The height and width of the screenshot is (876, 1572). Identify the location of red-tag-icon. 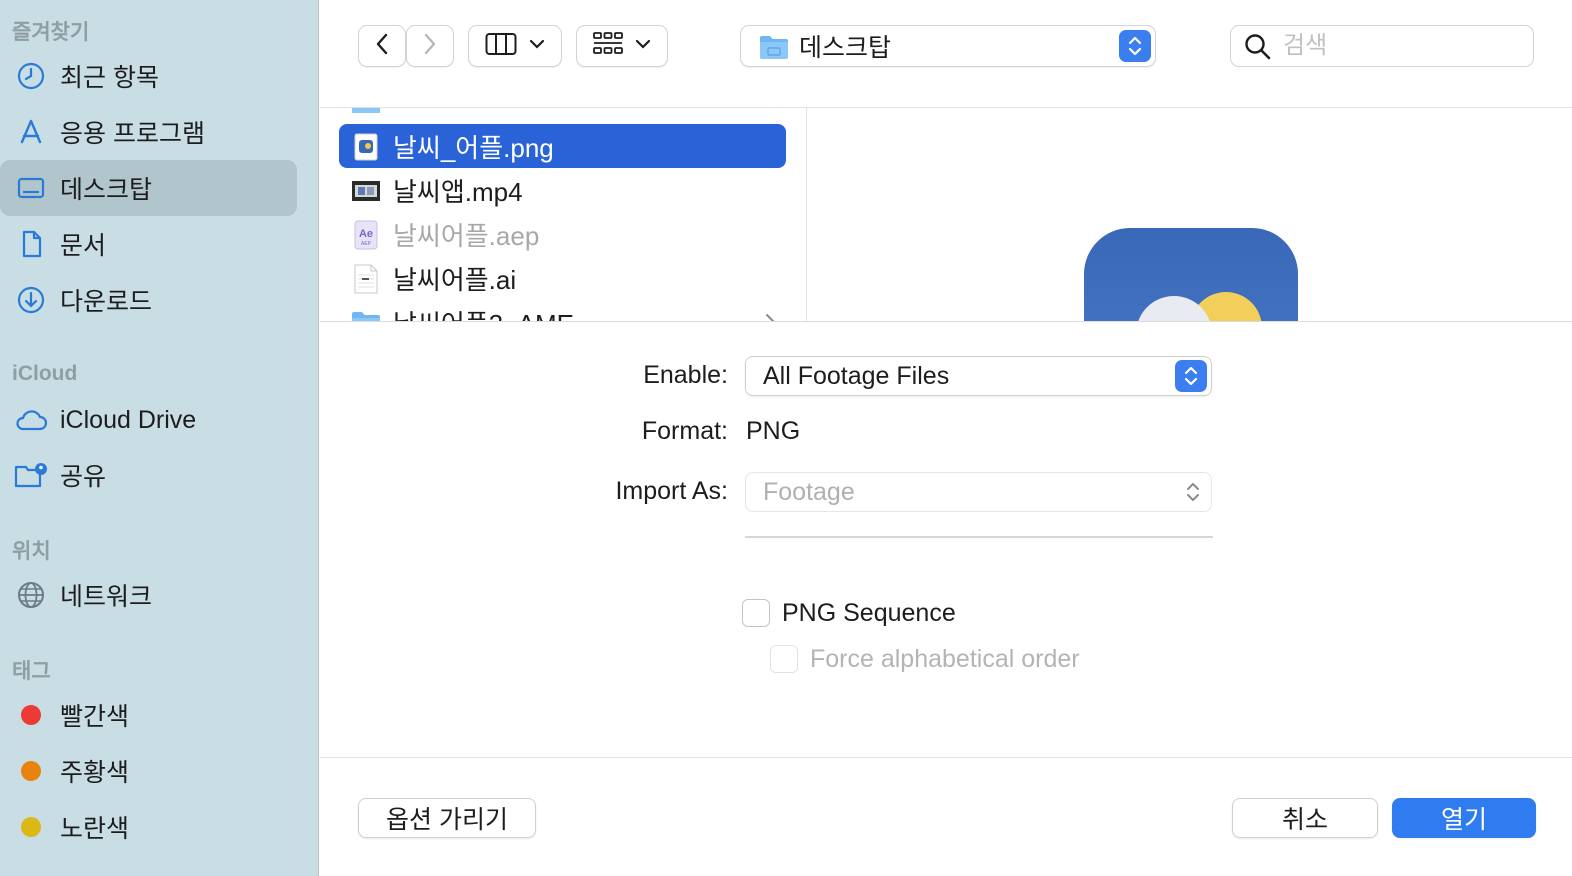
(31, 715).